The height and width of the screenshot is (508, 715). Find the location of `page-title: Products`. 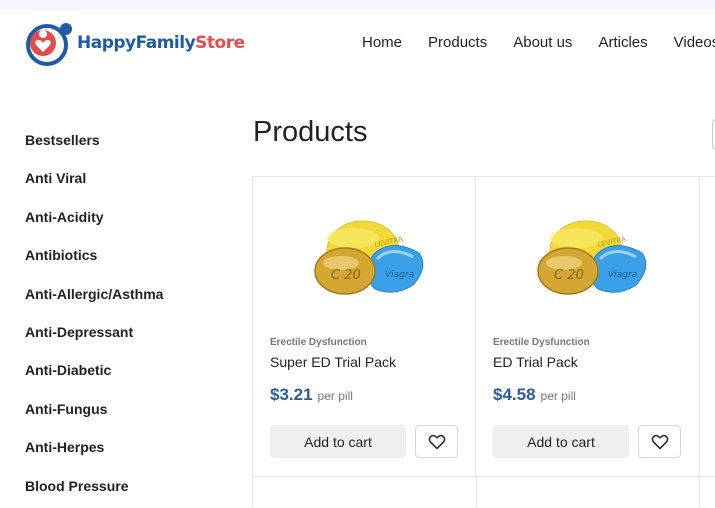

page-title: Products is located at coordinates (310, 132).